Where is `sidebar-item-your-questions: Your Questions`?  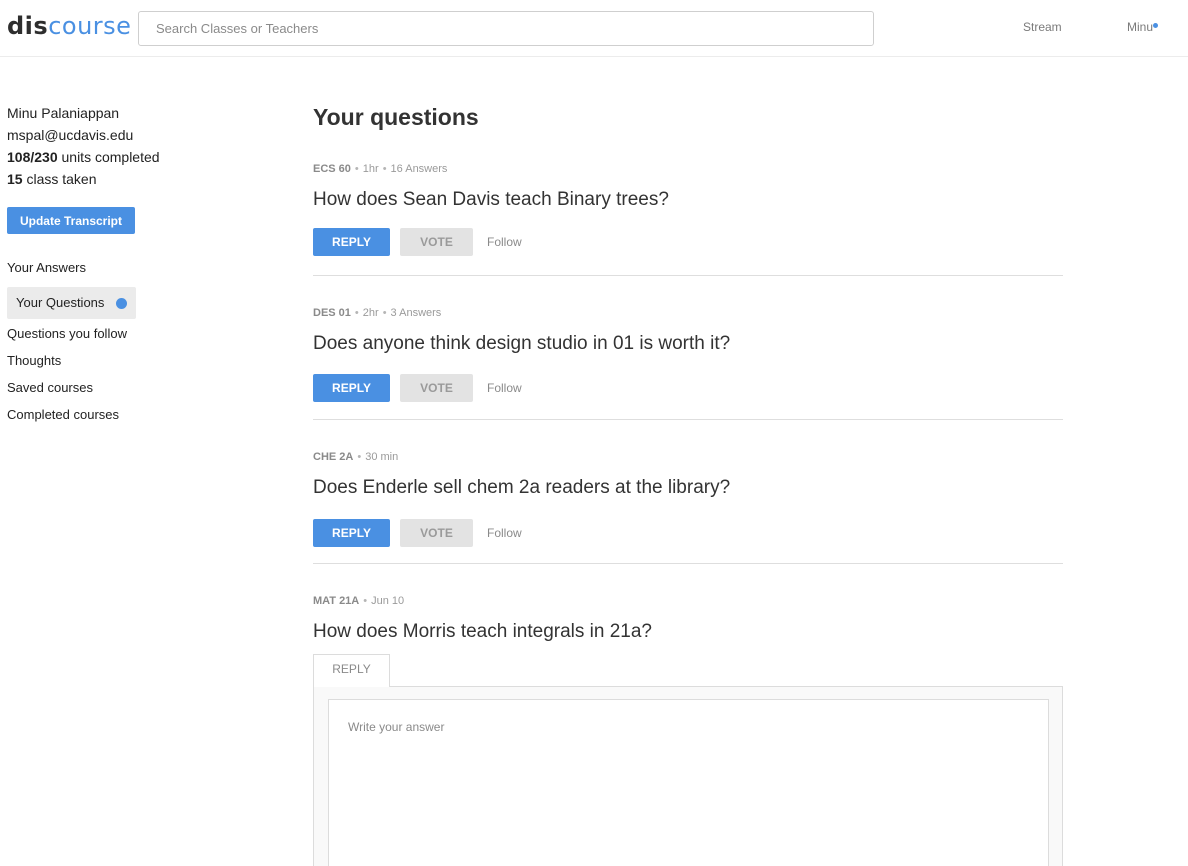
sidebar-item-your-questions: Your Questions is located at coordinates (71, 303).